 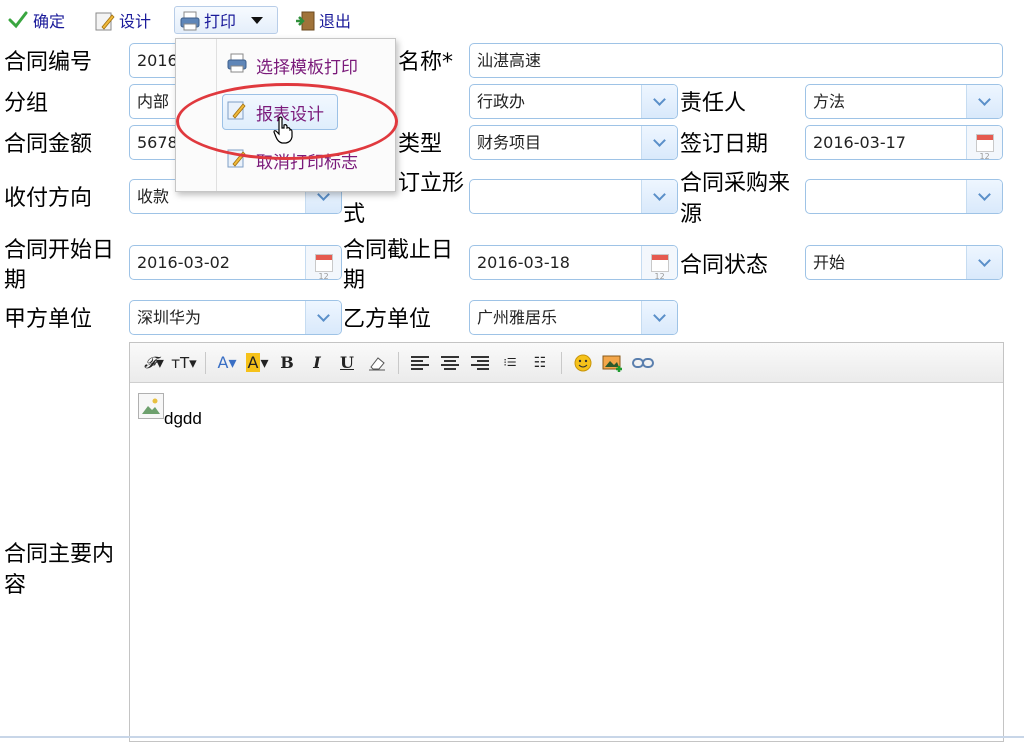 I want to click on party-a-value: 深圳华为, so click(x=169, y=317).